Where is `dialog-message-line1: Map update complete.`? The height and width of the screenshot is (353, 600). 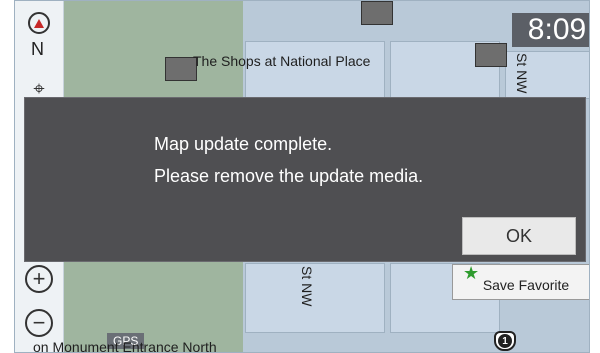
dialog-message-line1: Map update complete. is located at coordinates (243, 144).